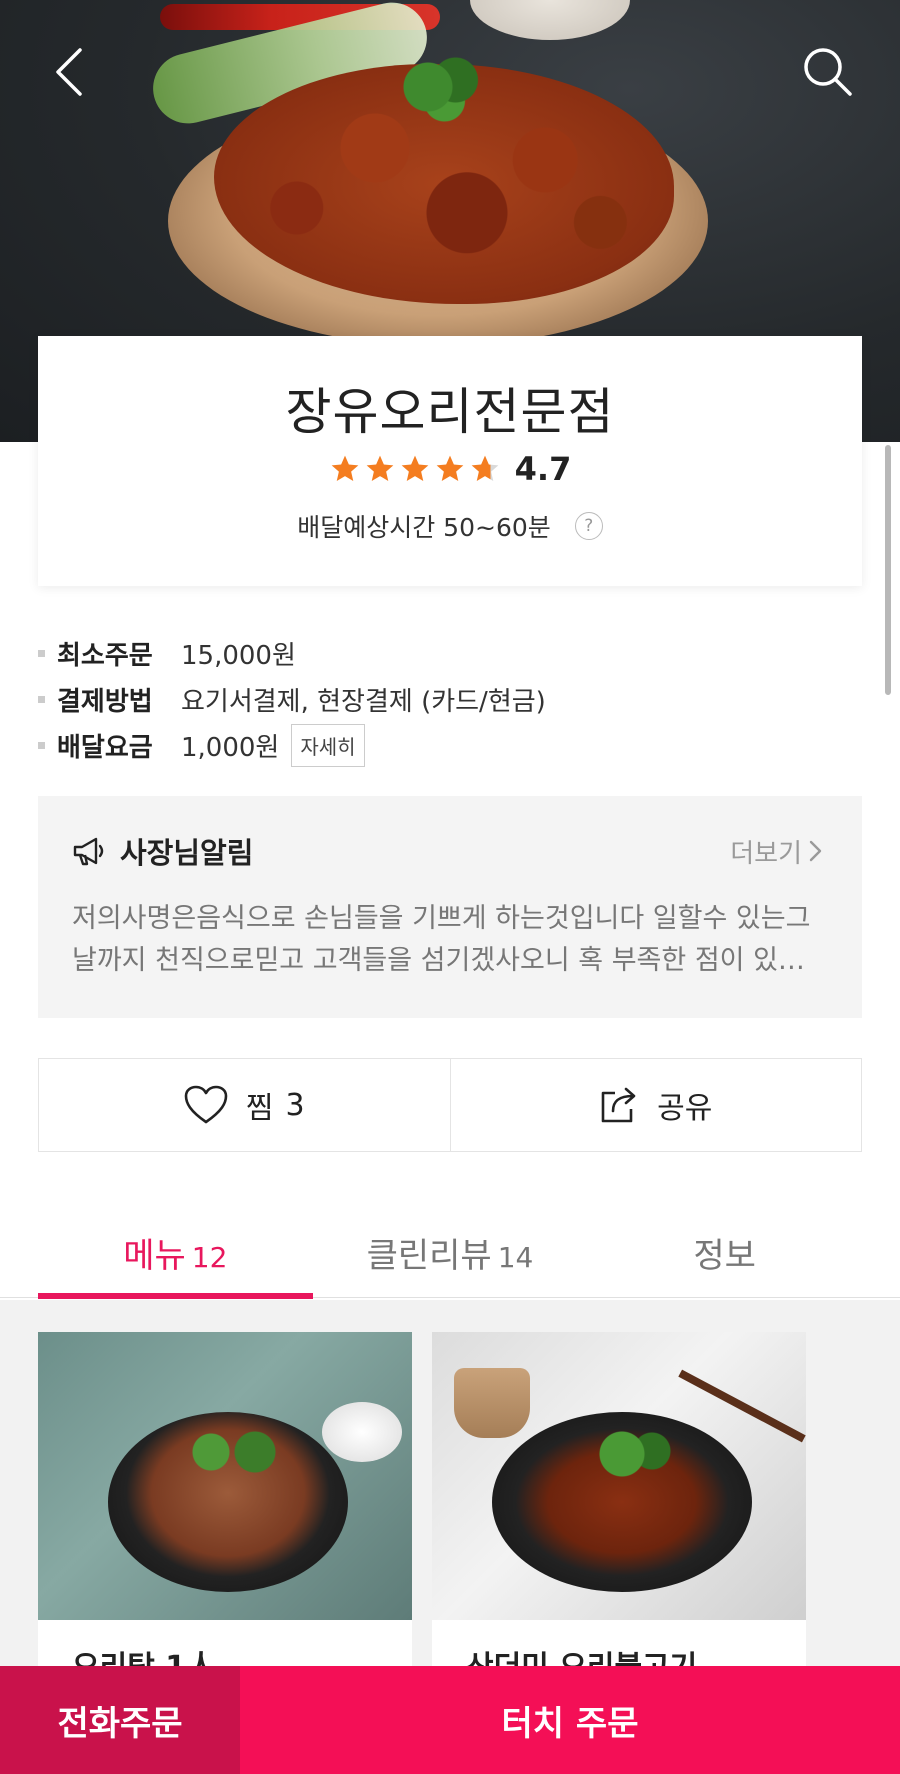 This screenshot has height=1774, width=900. What do you see at coordinates (238, 655) in the screenshot?
I see `detail-value: 15,000원` at bounding box center [238, 655].